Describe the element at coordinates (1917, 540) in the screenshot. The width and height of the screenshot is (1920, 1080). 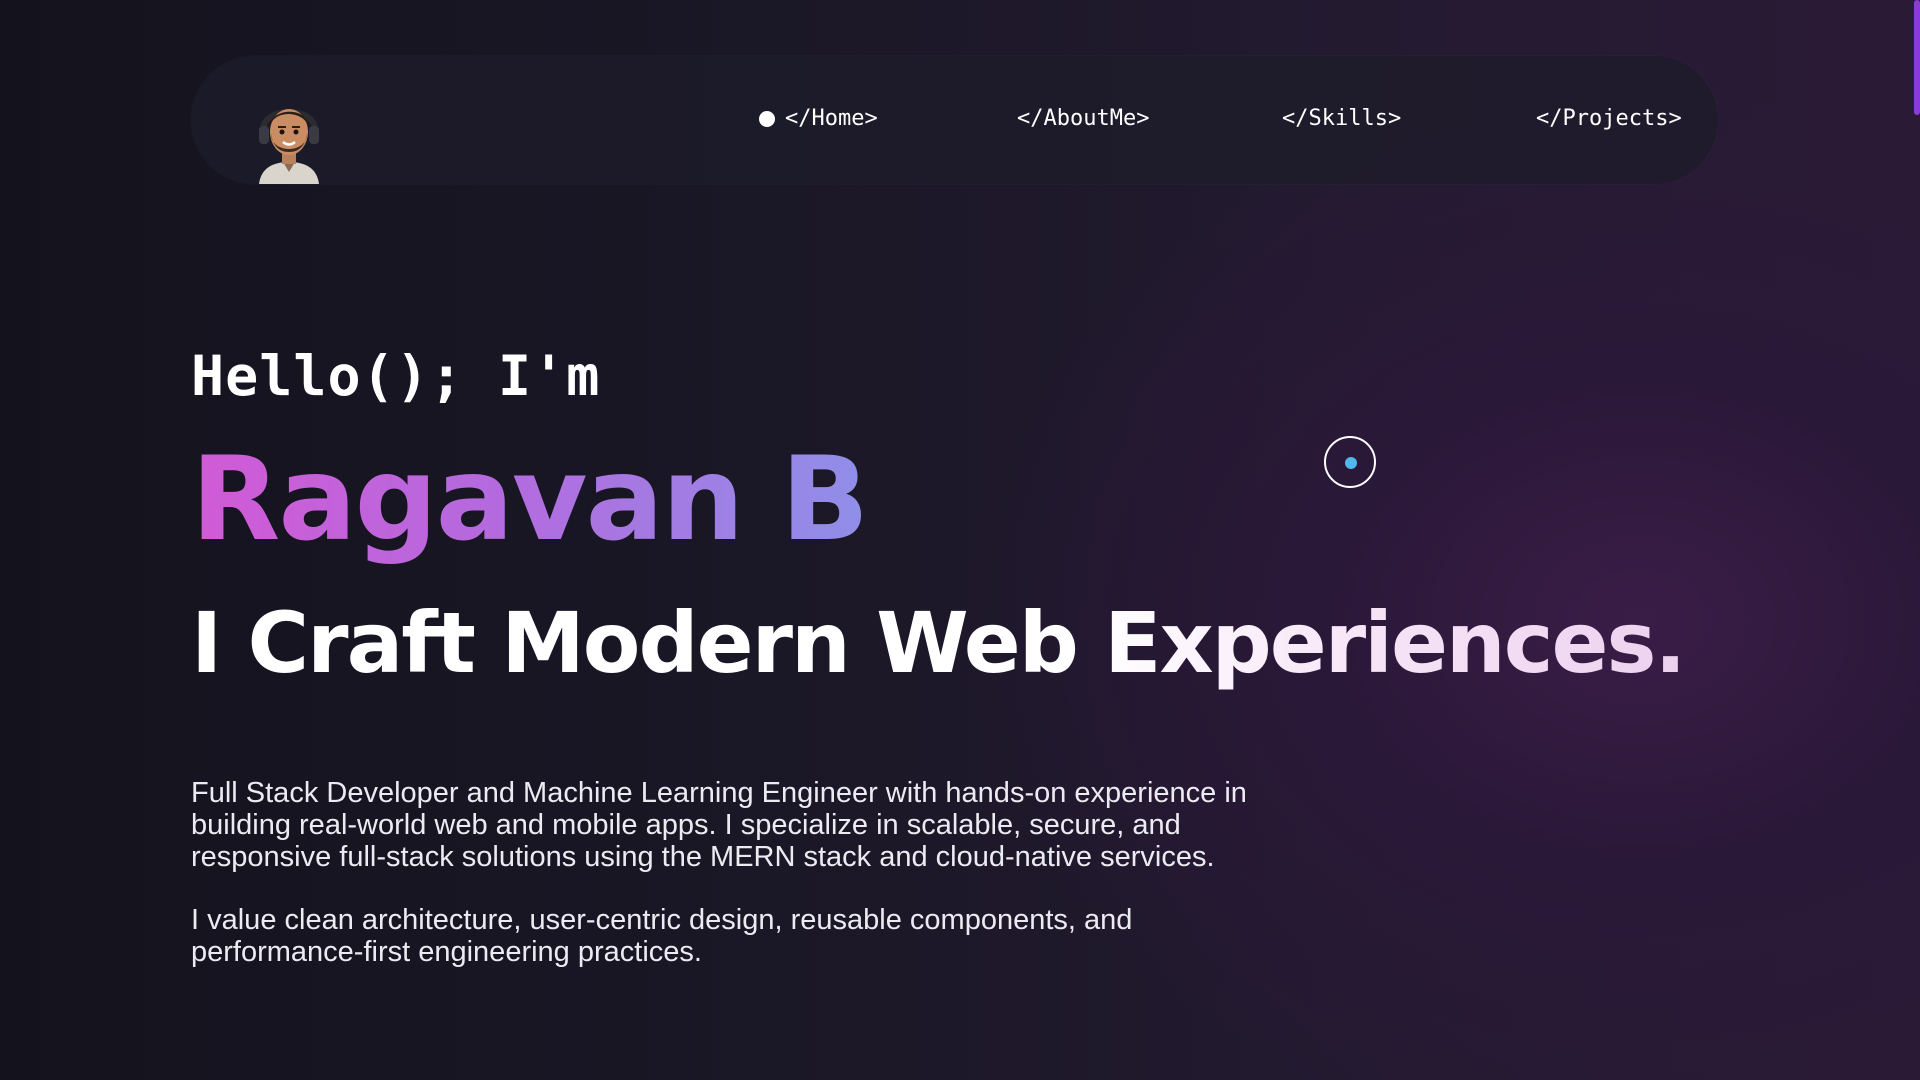
I see `page-scrollbar` at that location.